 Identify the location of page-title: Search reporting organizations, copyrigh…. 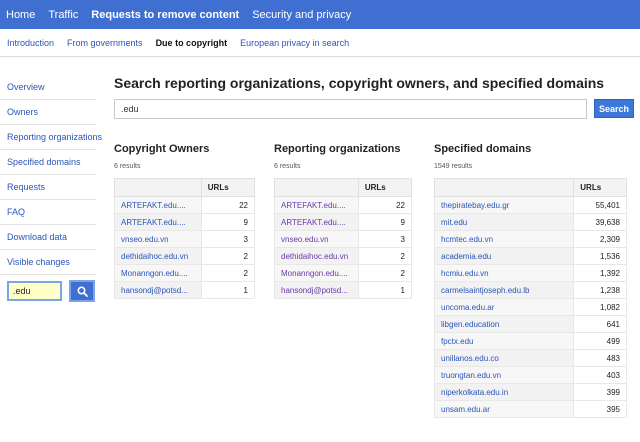
(359, 83).